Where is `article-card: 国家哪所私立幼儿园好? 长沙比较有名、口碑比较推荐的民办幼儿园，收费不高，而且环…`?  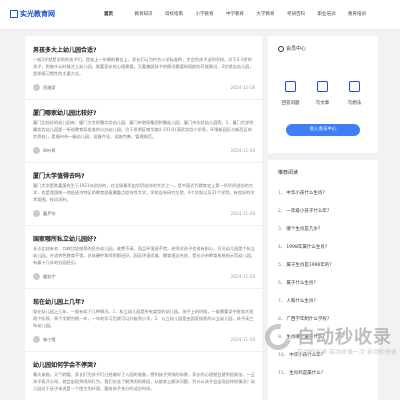 article-card: 国家哪所私立幼儿园好? 长沙比较有名、口碑比较推荐的民办幼儿园，收费不高，而且环… is located at coordinates (143, 257).